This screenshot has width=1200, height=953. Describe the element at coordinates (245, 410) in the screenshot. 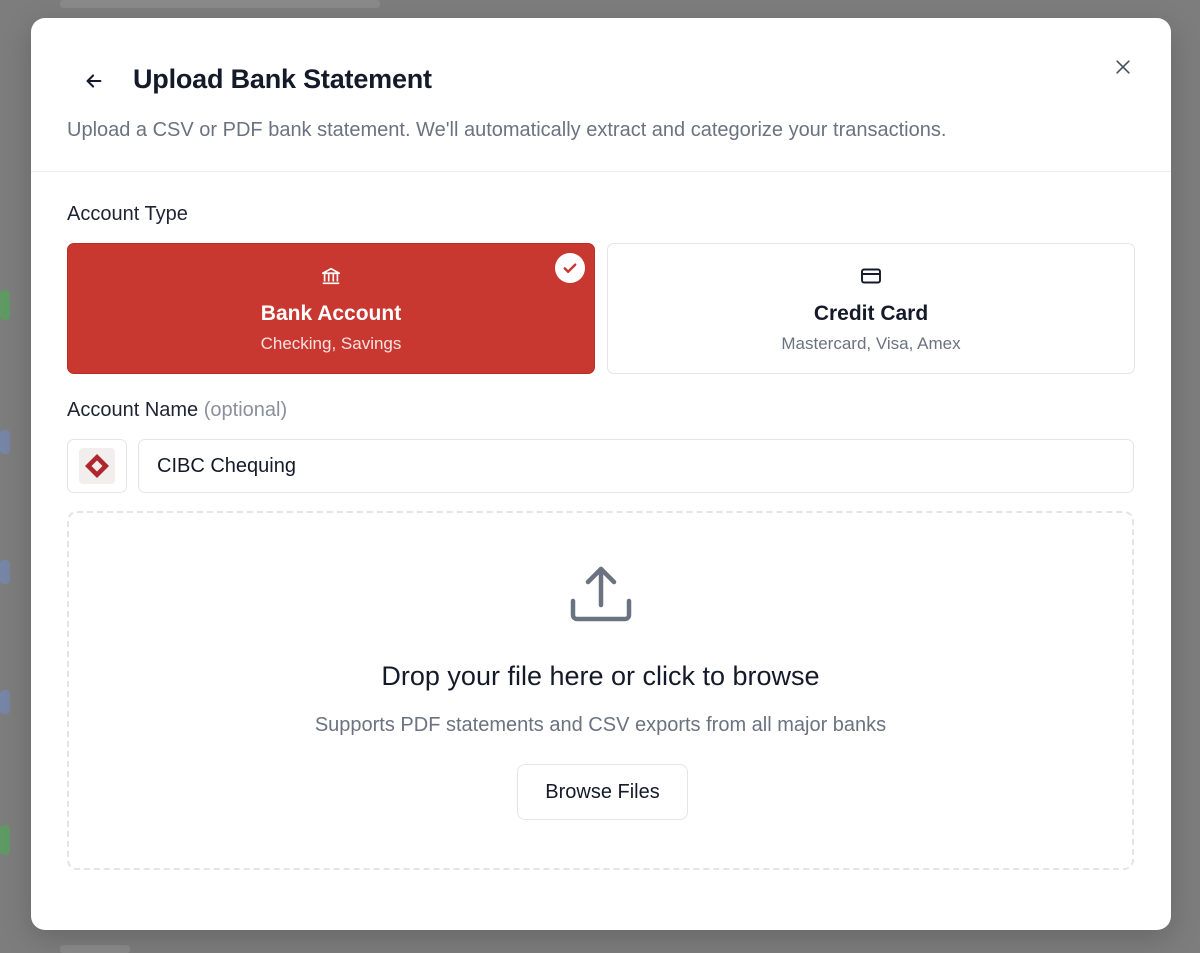

I see `optional-hint: (optional)` at that location.